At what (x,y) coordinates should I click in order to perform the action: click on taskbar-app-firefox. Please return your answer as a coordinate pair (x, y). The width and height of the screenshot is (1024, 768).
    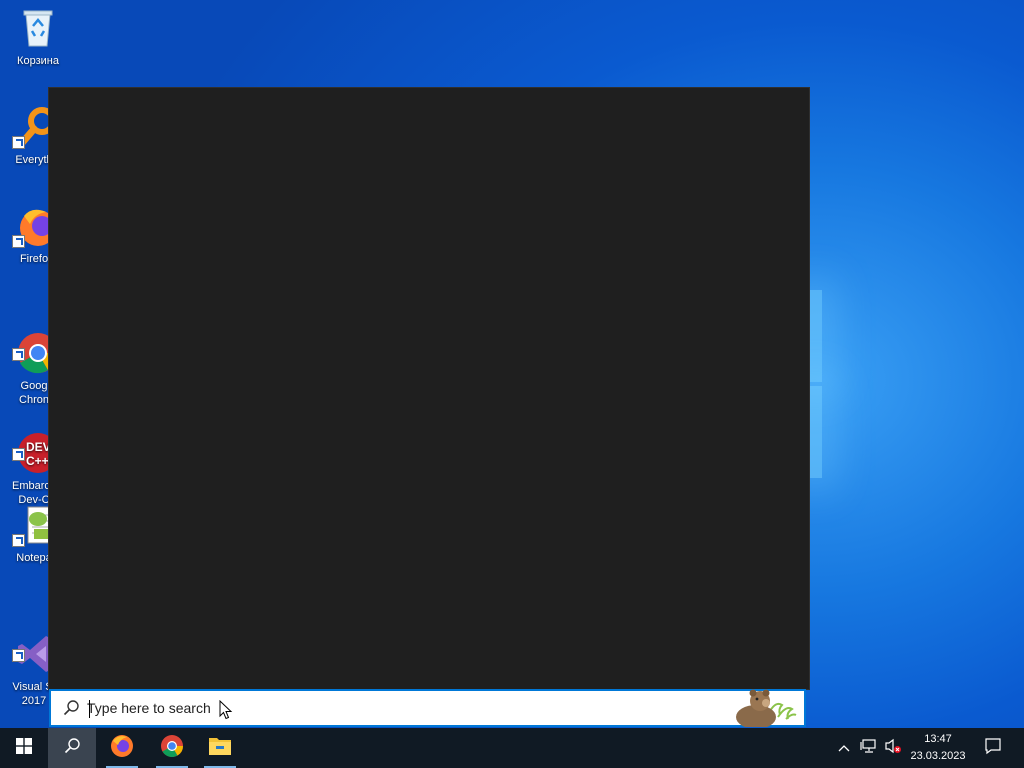
    Looking at the image, I should click on (122, 748).